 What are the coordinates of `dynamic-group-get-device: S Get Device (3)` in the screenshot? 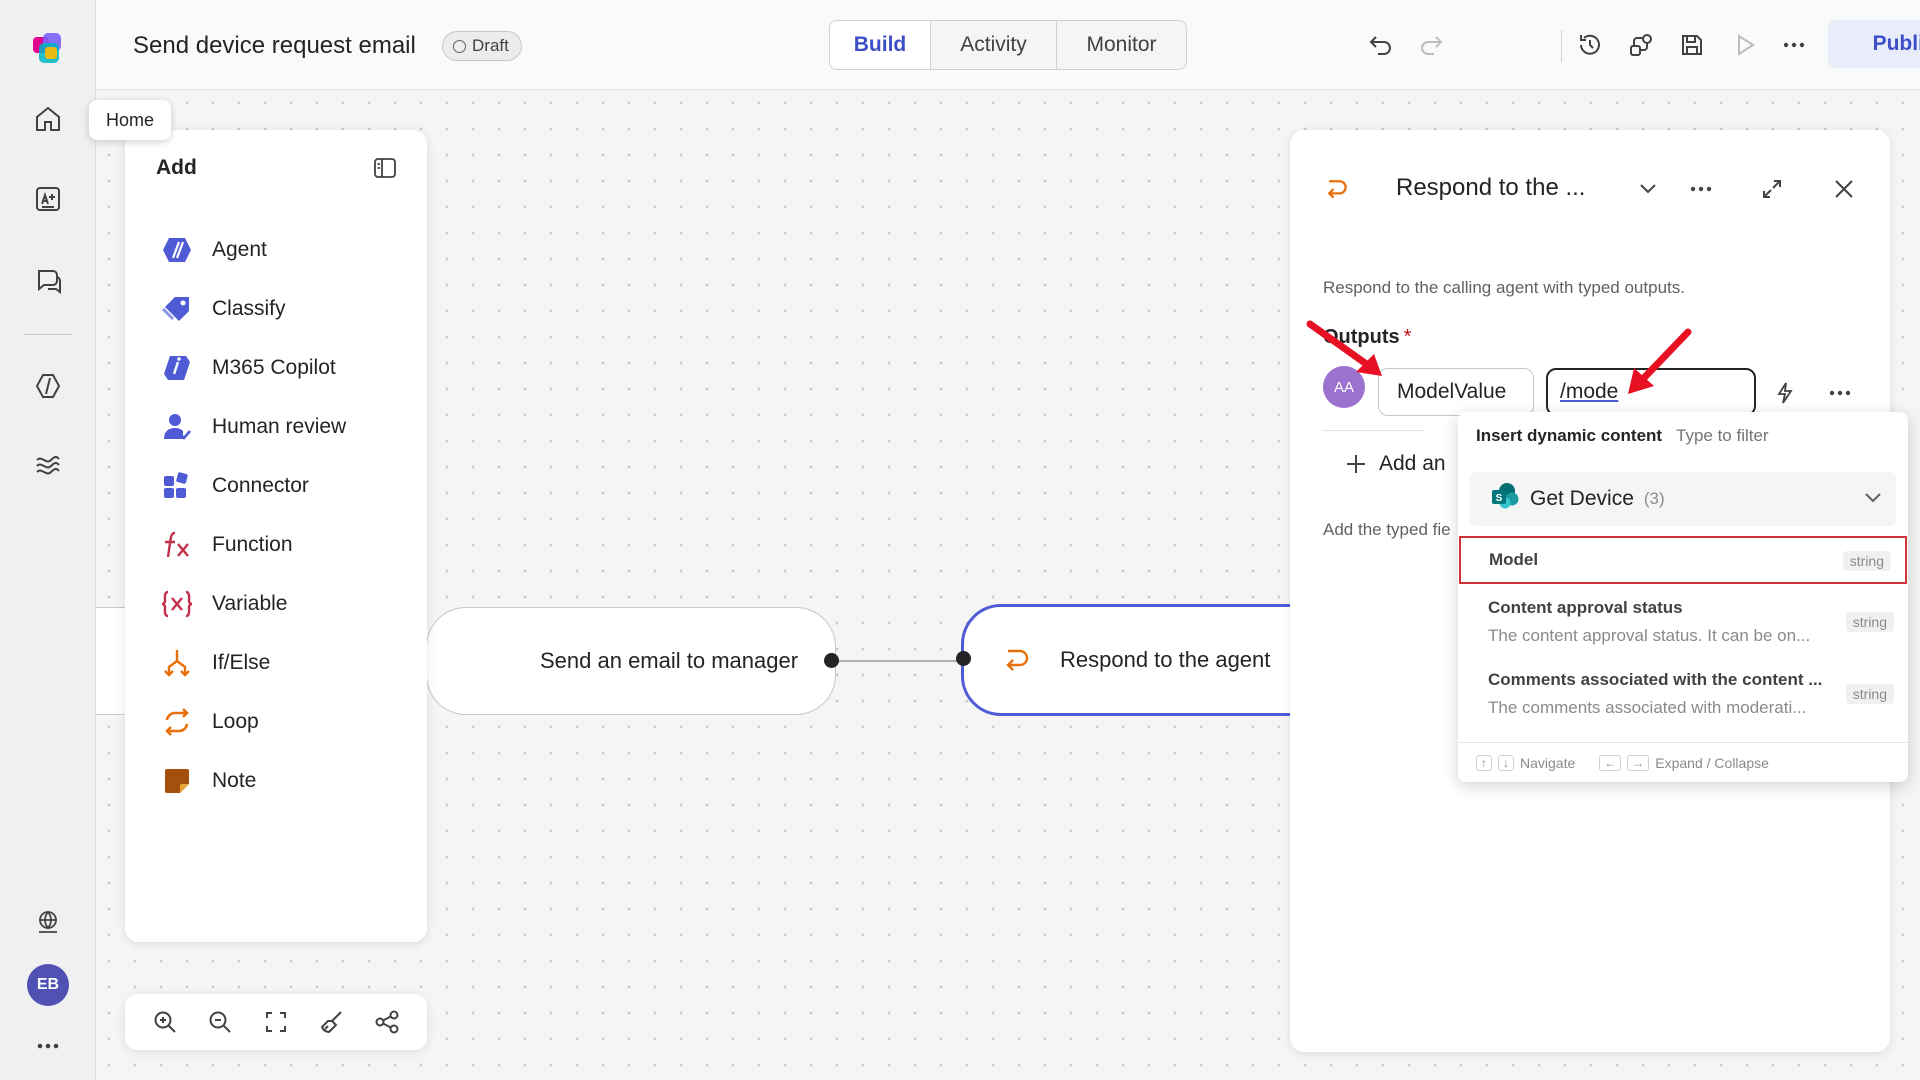 It's located at (1683, 499).